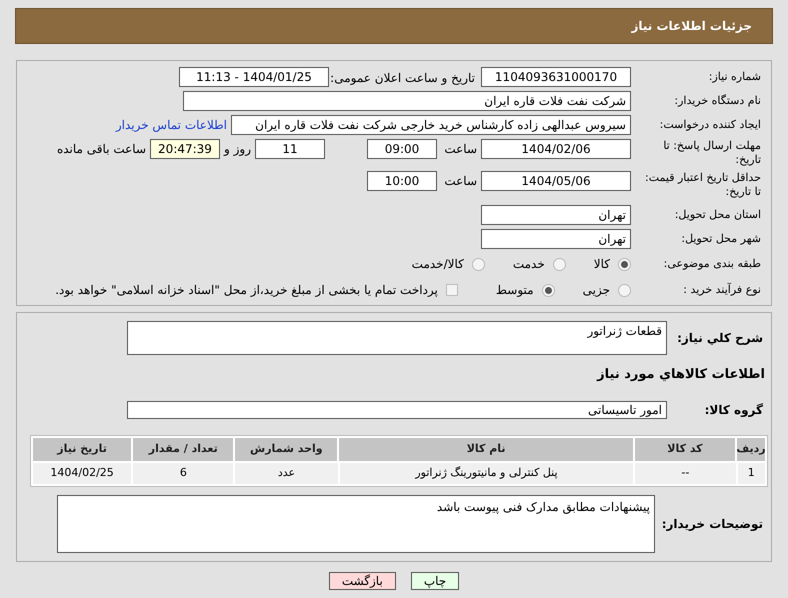  What do you see at coordinates (438, 264) in the screenshot?
I see `field-label: کالا/خدمت` at bounding box center [438, 264].